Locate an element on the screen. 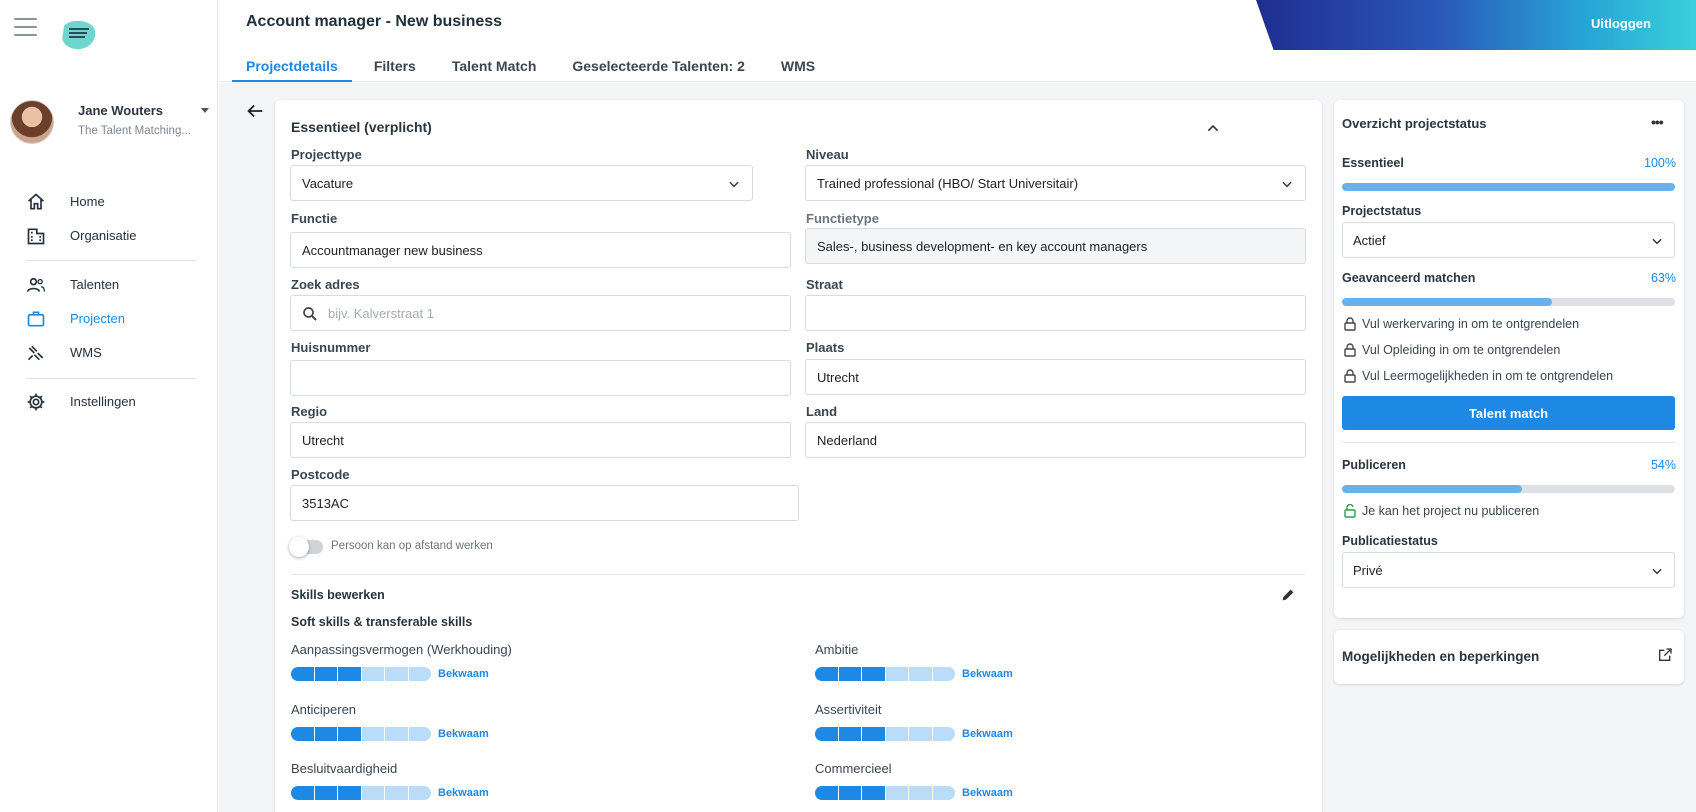 Image resolution: width=1696 pixels, height=812 pixels. sidebar-item-instellingen: Instellingen is located at coordinates (109, 402).